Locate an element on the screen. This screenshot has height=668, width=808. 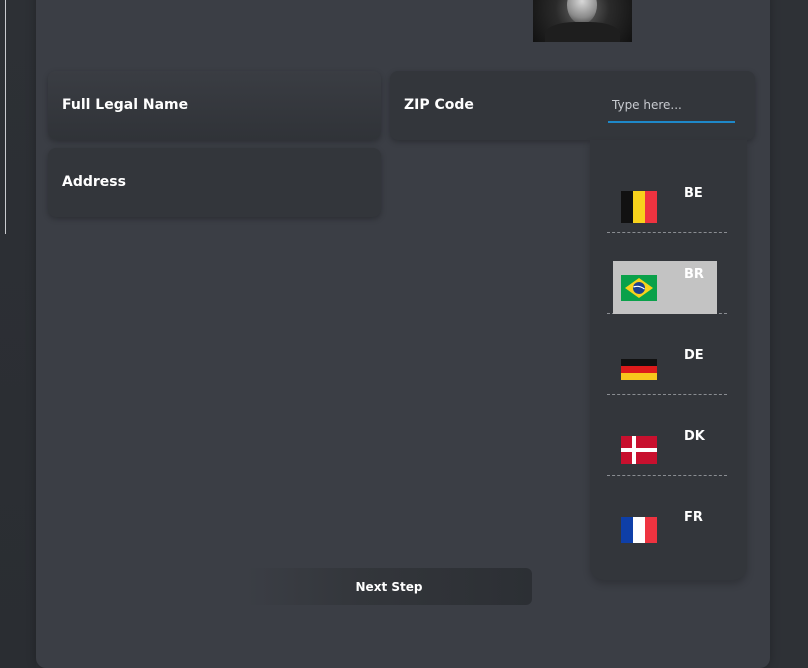
country-option-dk: DK is located at coordinates (667, 435).